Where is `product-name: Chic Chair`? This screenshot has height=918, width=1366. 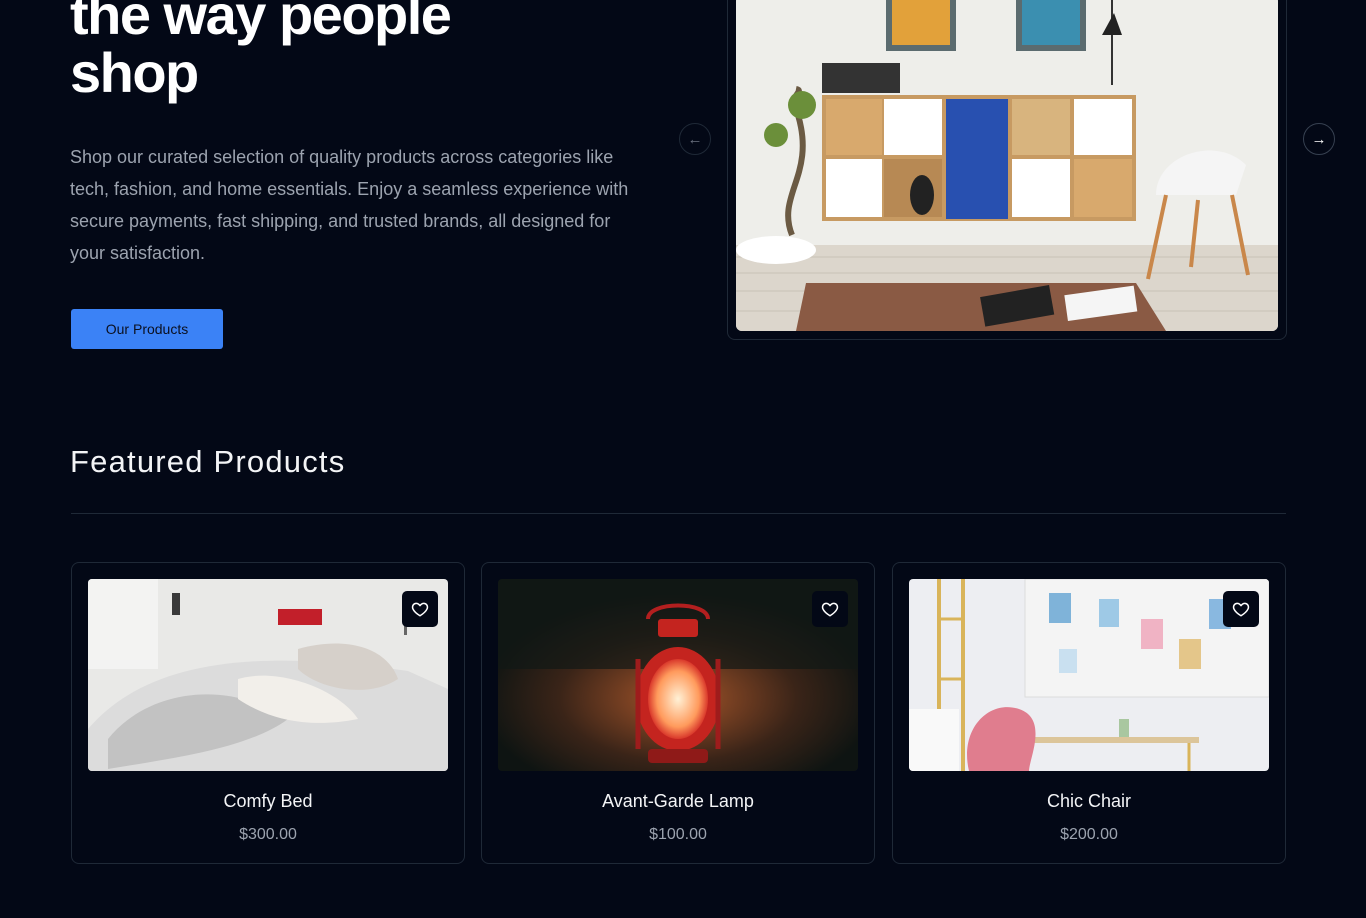 product-name: Chic Chair is located at coordinates (1089, 801).